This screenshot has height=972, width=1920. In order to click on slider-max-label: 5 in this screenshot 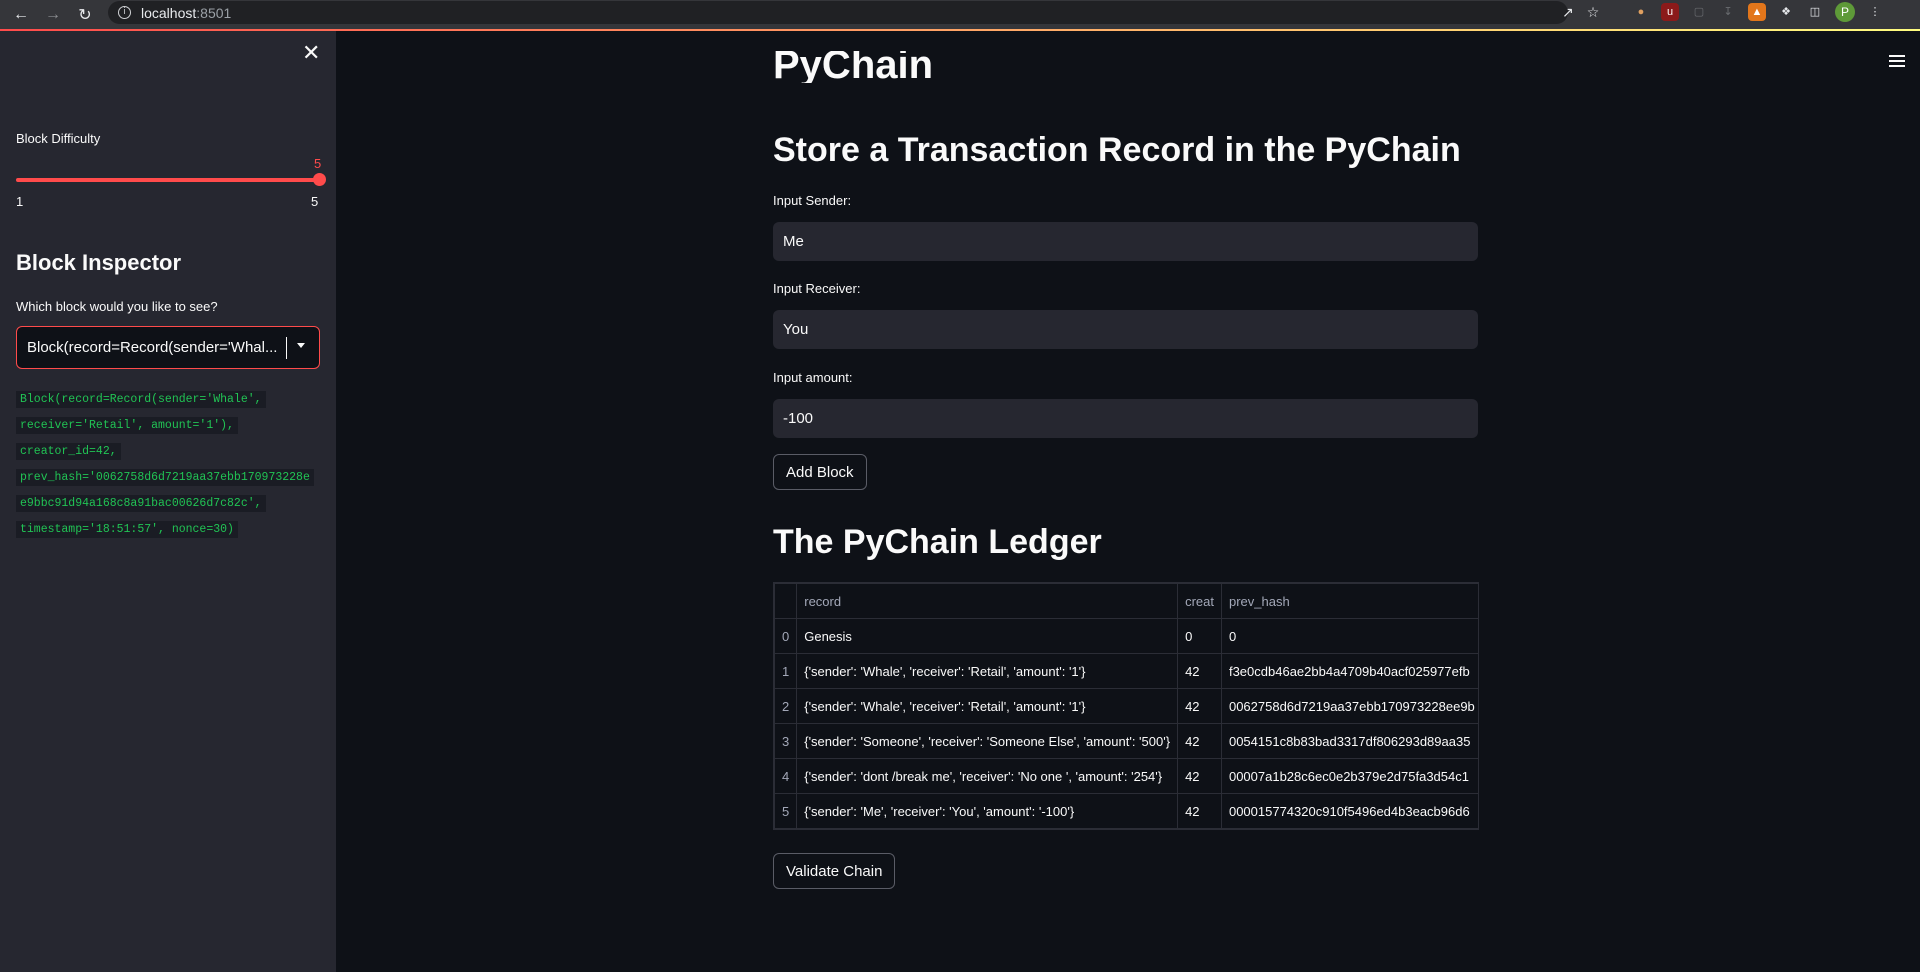, I will do `click(315, 201)`.